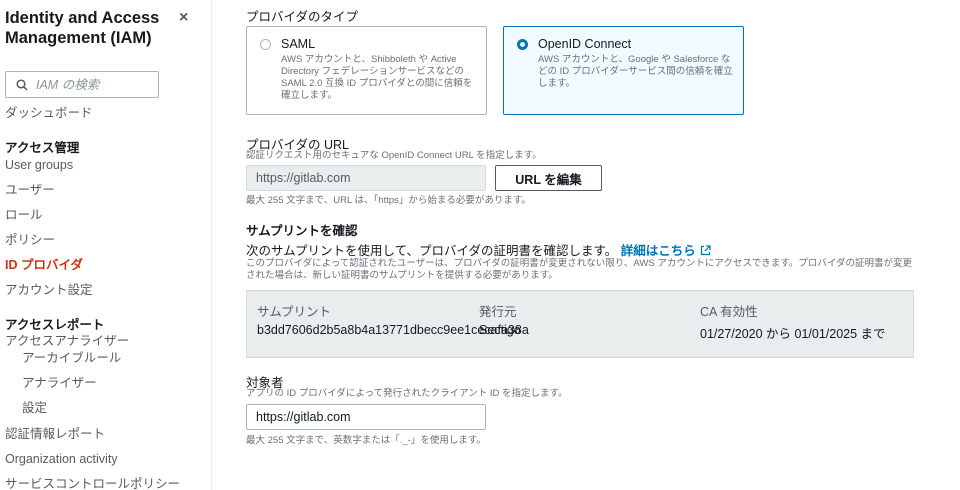  I want to click on audience-description: アプリの ID プロバイダによって発行されたクライアント ID を指定します。, so click(407, 393).